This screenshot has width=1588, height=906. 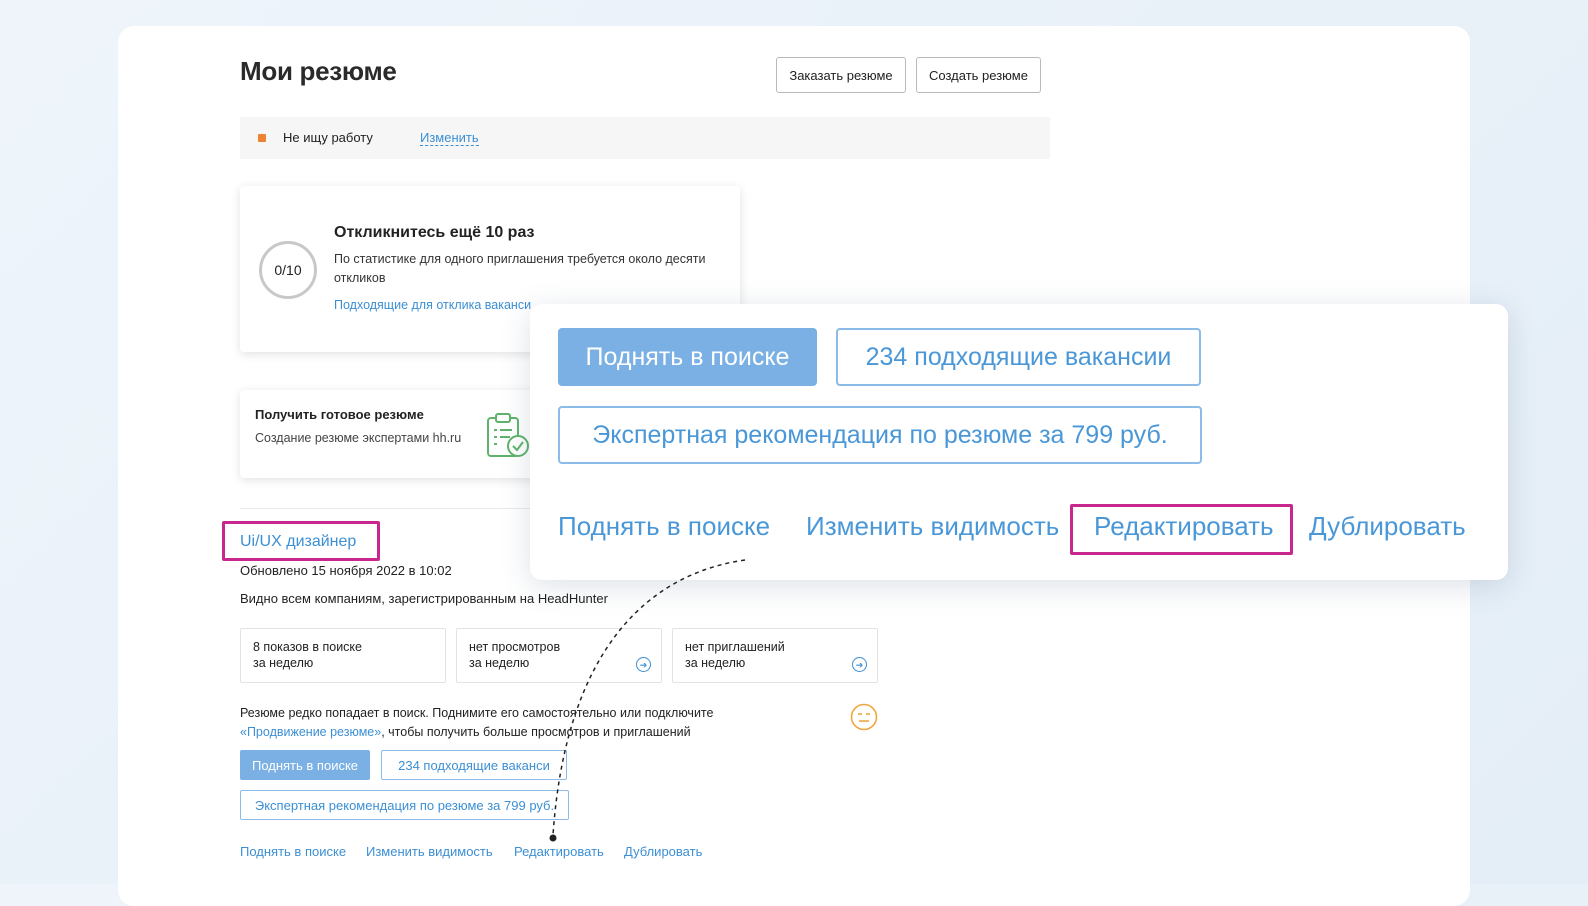 I want to click on zoom-duplicate-link: Дублировать, so click(x=1387, y=526).